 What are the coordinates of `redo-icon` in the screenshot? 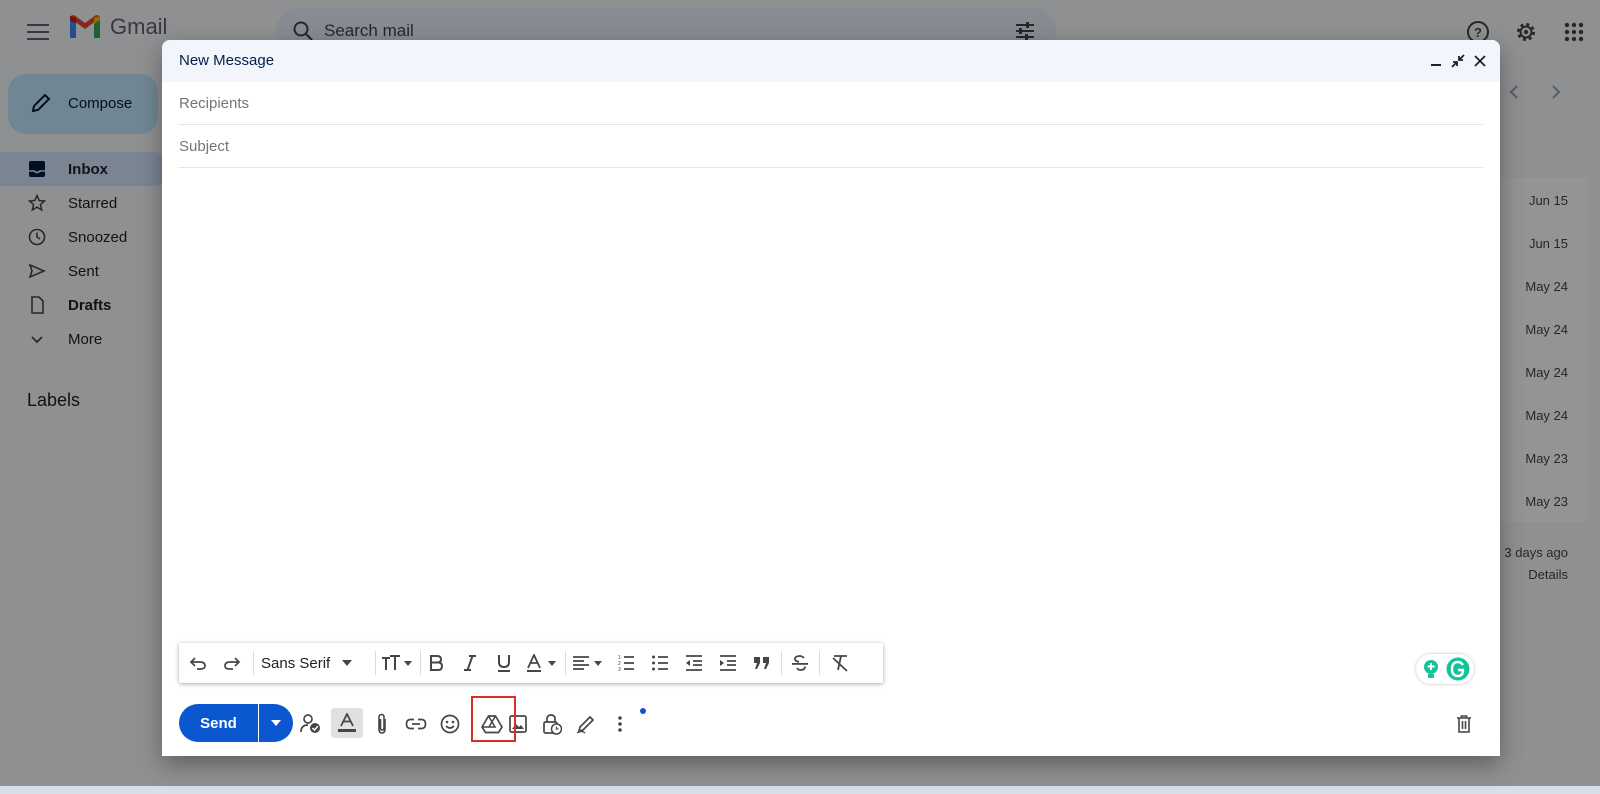 It's located at (232, 663).